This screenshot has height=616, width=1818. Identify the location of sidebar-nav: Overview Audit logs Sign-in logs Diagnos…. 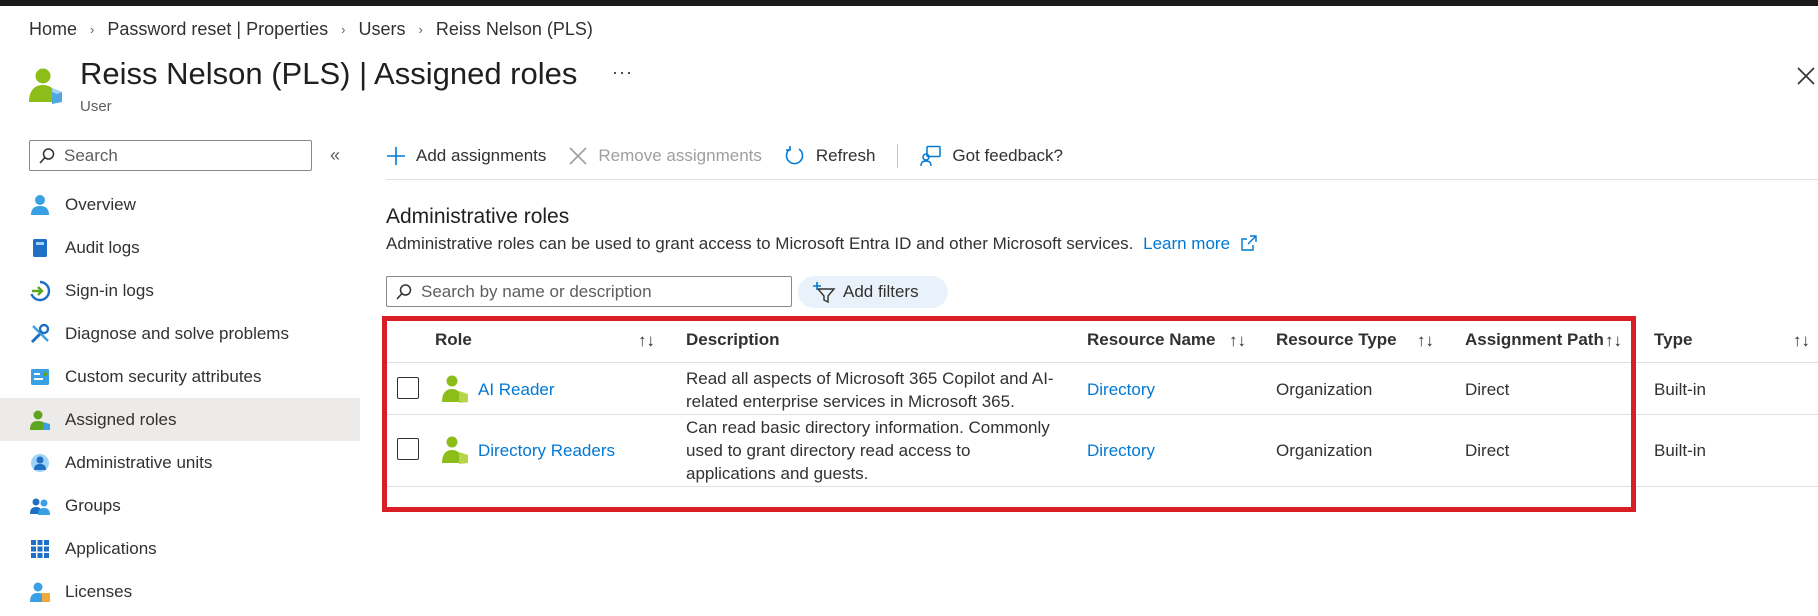
(180, 398).